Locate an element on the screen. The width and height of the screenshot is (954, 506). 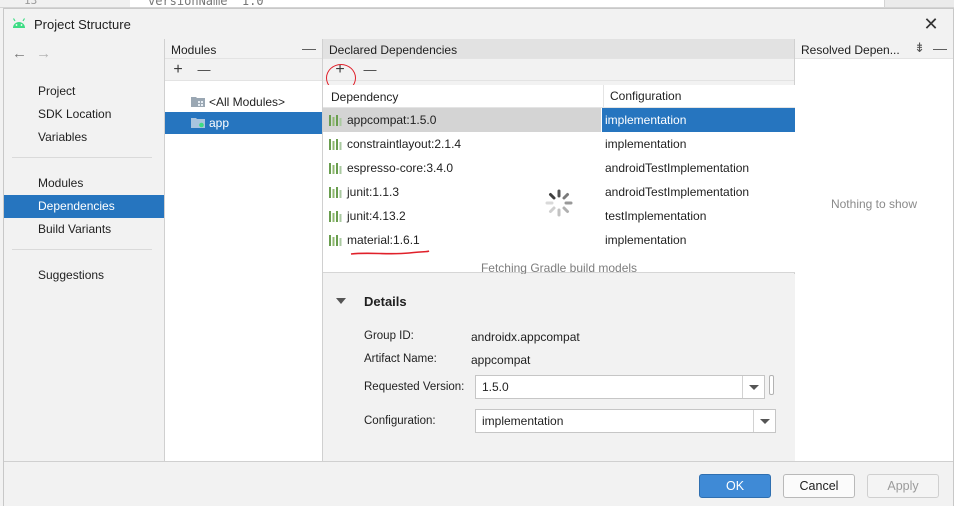
nav-item-modules: Modules is located at coordinates (84, 183).